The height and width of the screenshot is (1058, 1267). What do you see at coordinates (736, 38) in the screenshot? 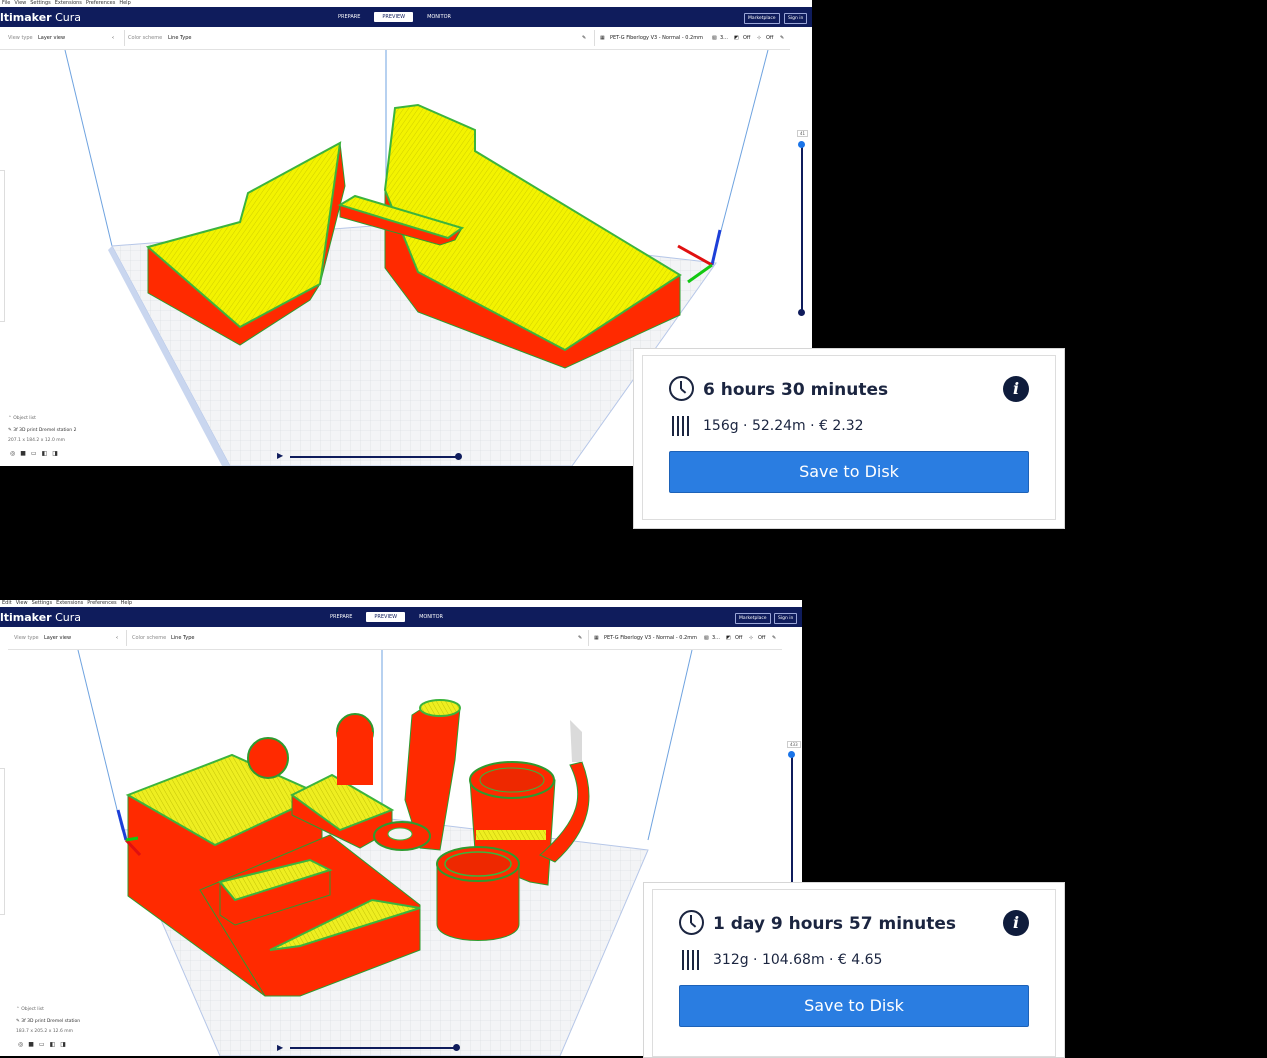
I see `infill-icon: ◩` at bounding box center [736, 38].